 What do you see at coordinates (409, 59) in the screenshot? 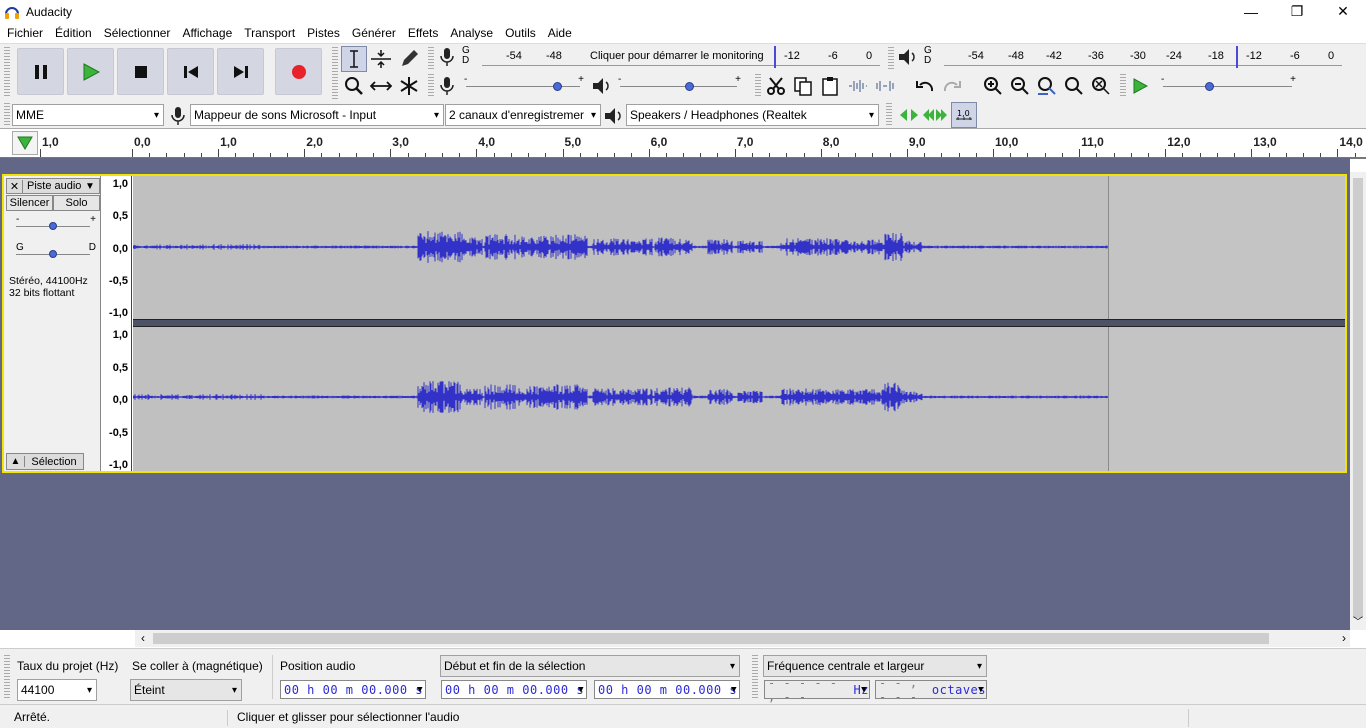
I see `draw-tool` at bounding box center [409, 59].